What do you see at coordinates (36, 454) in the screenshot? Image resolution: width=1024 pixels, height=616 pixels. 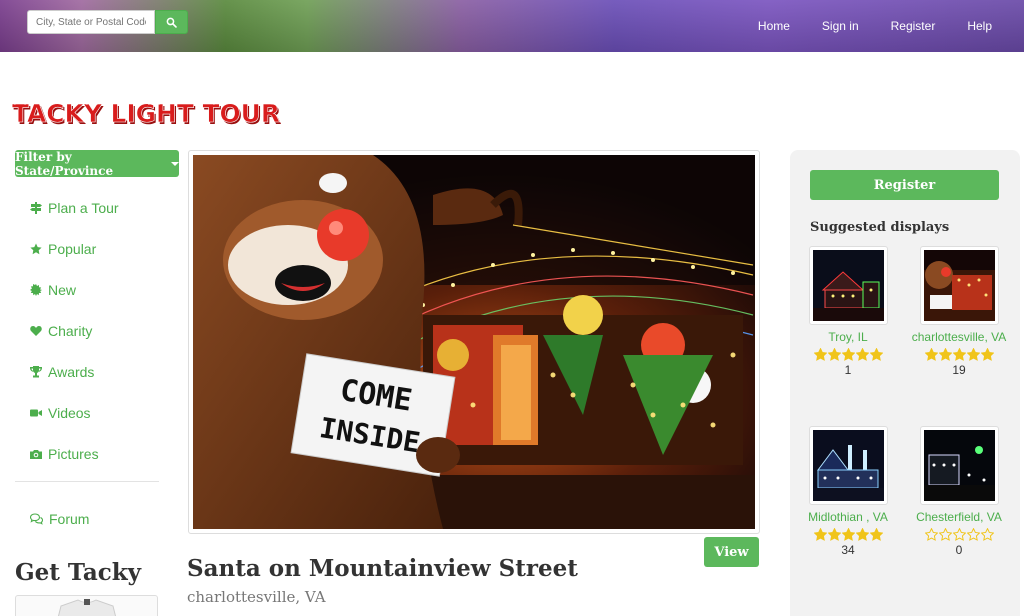 I see `camera-icon` at bounding box center [36, 454].